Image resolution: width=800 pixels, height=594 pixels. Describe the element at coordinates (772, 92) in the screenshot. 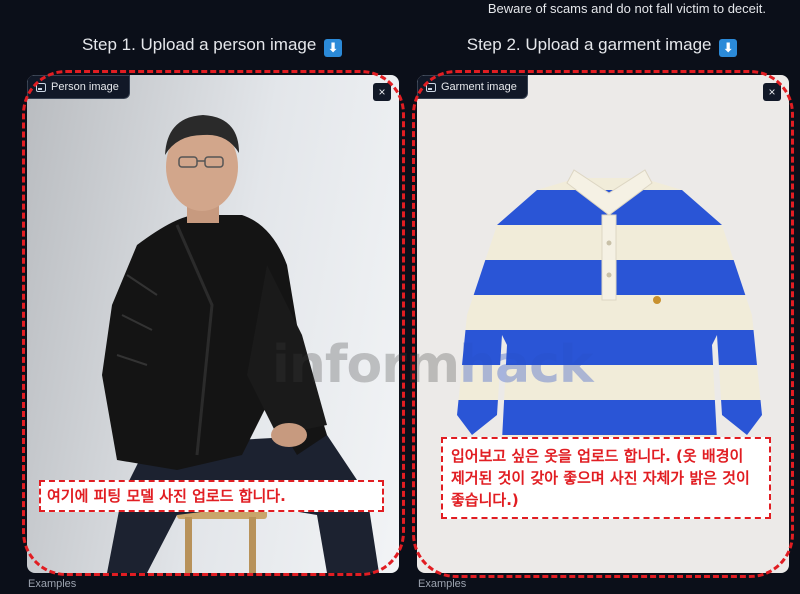

I see `garment-image-clear-button: ×` at that location.